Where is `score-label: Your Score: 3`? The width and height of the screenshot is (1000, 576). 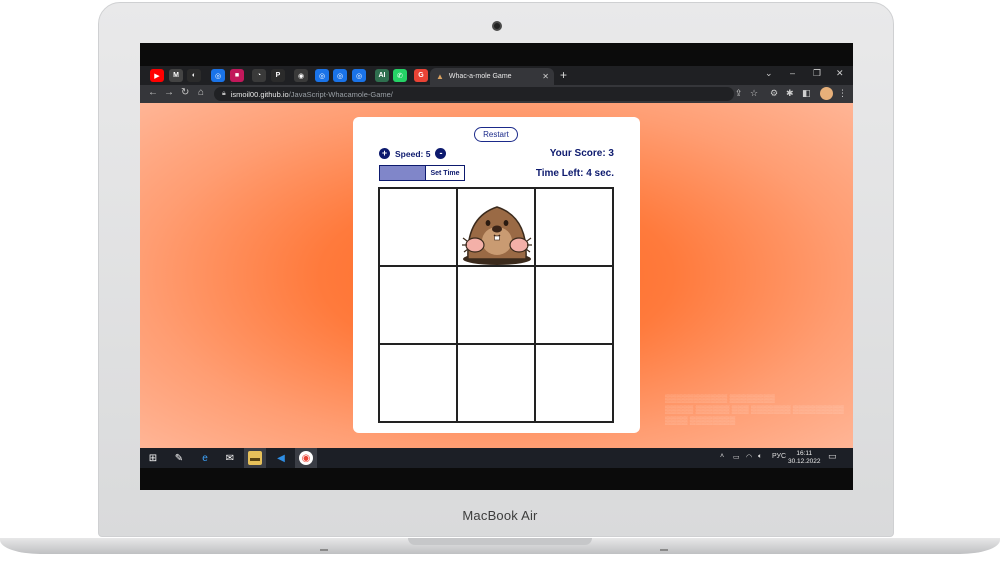 score-label: Your Score: 3 is located at coordinates (581, 153).